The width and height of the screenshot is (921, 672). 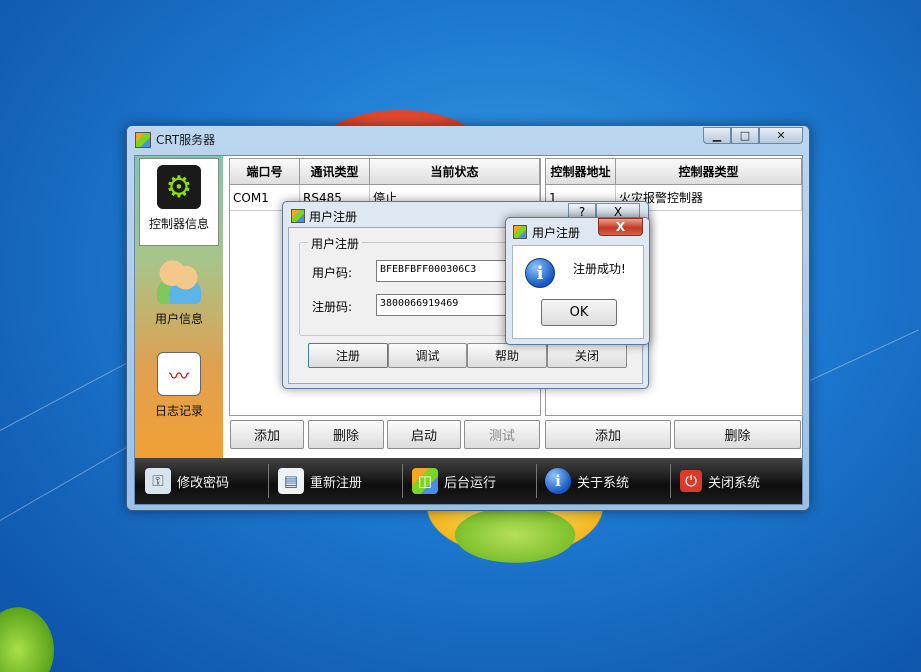 I want to click on sidebar-item-log: 〰 日志记录, so click(x=179, y=390).